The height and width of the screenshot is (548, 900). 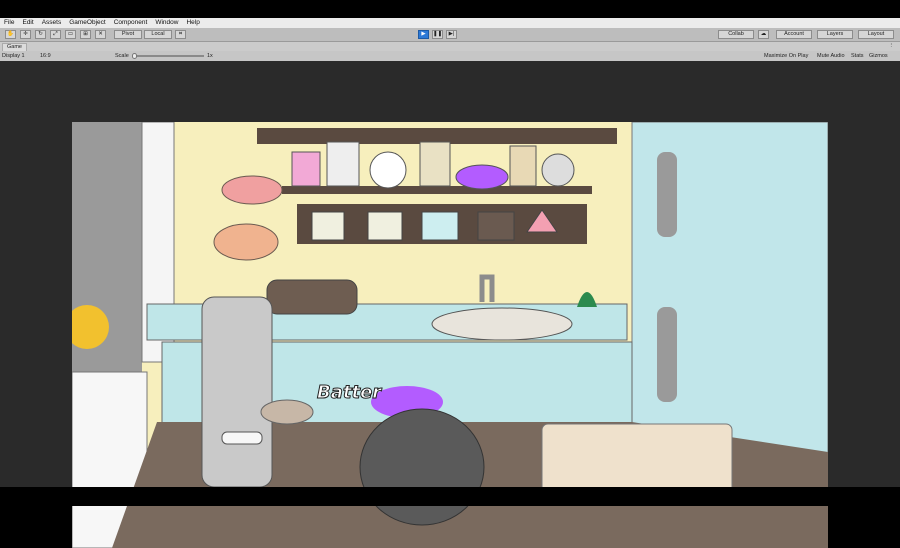 I want to click on play-button: ▶, so click(x=423, y=34).